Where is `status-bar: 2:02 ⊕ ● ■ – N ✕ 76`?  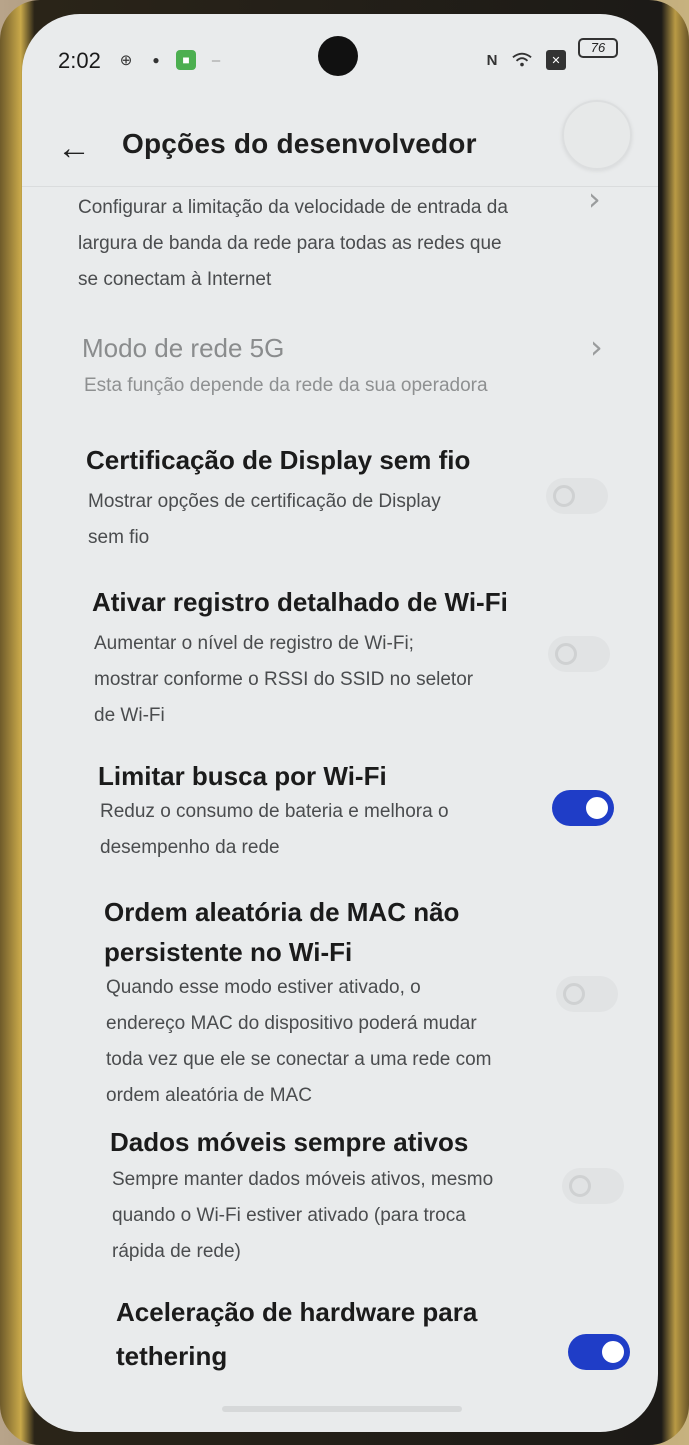 status-bar: 2:02 ⊕ ● ■ – N ✕ 76 is located at coordinates (340, 54).